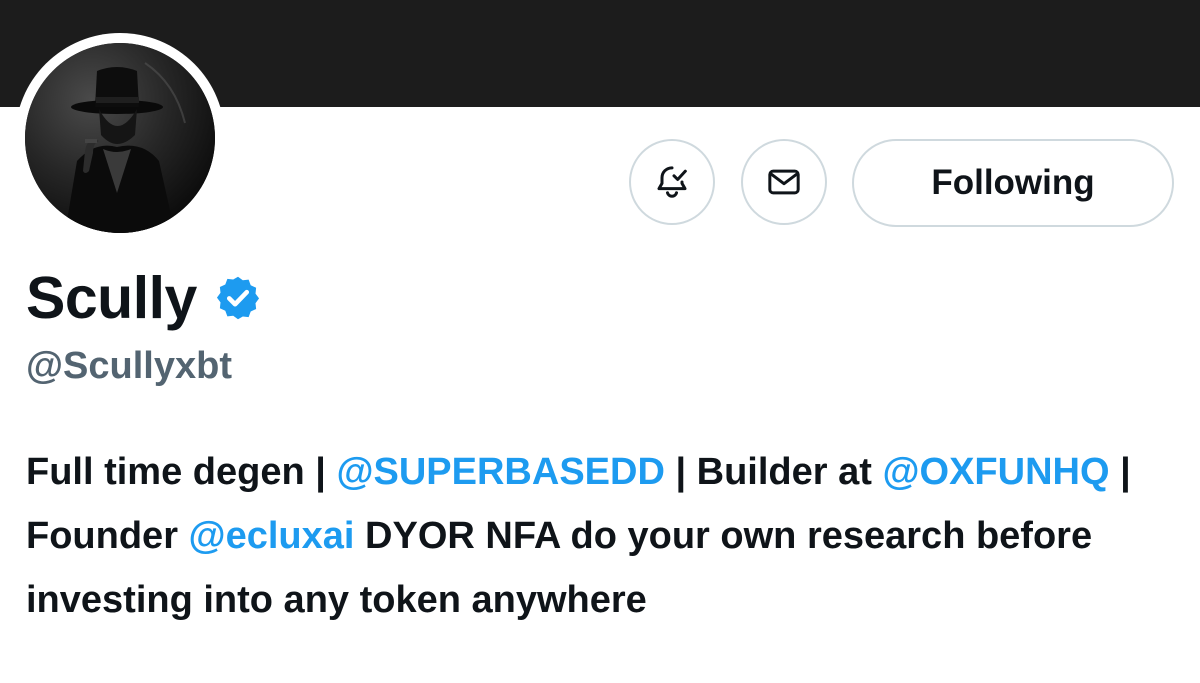 This screenshot has width=1200, height=683. What do you see at coordinates (272, 536) in the screenshot?
I see `mention-link-ecluxai: @ecluxai` at bounding box center [272, 536].